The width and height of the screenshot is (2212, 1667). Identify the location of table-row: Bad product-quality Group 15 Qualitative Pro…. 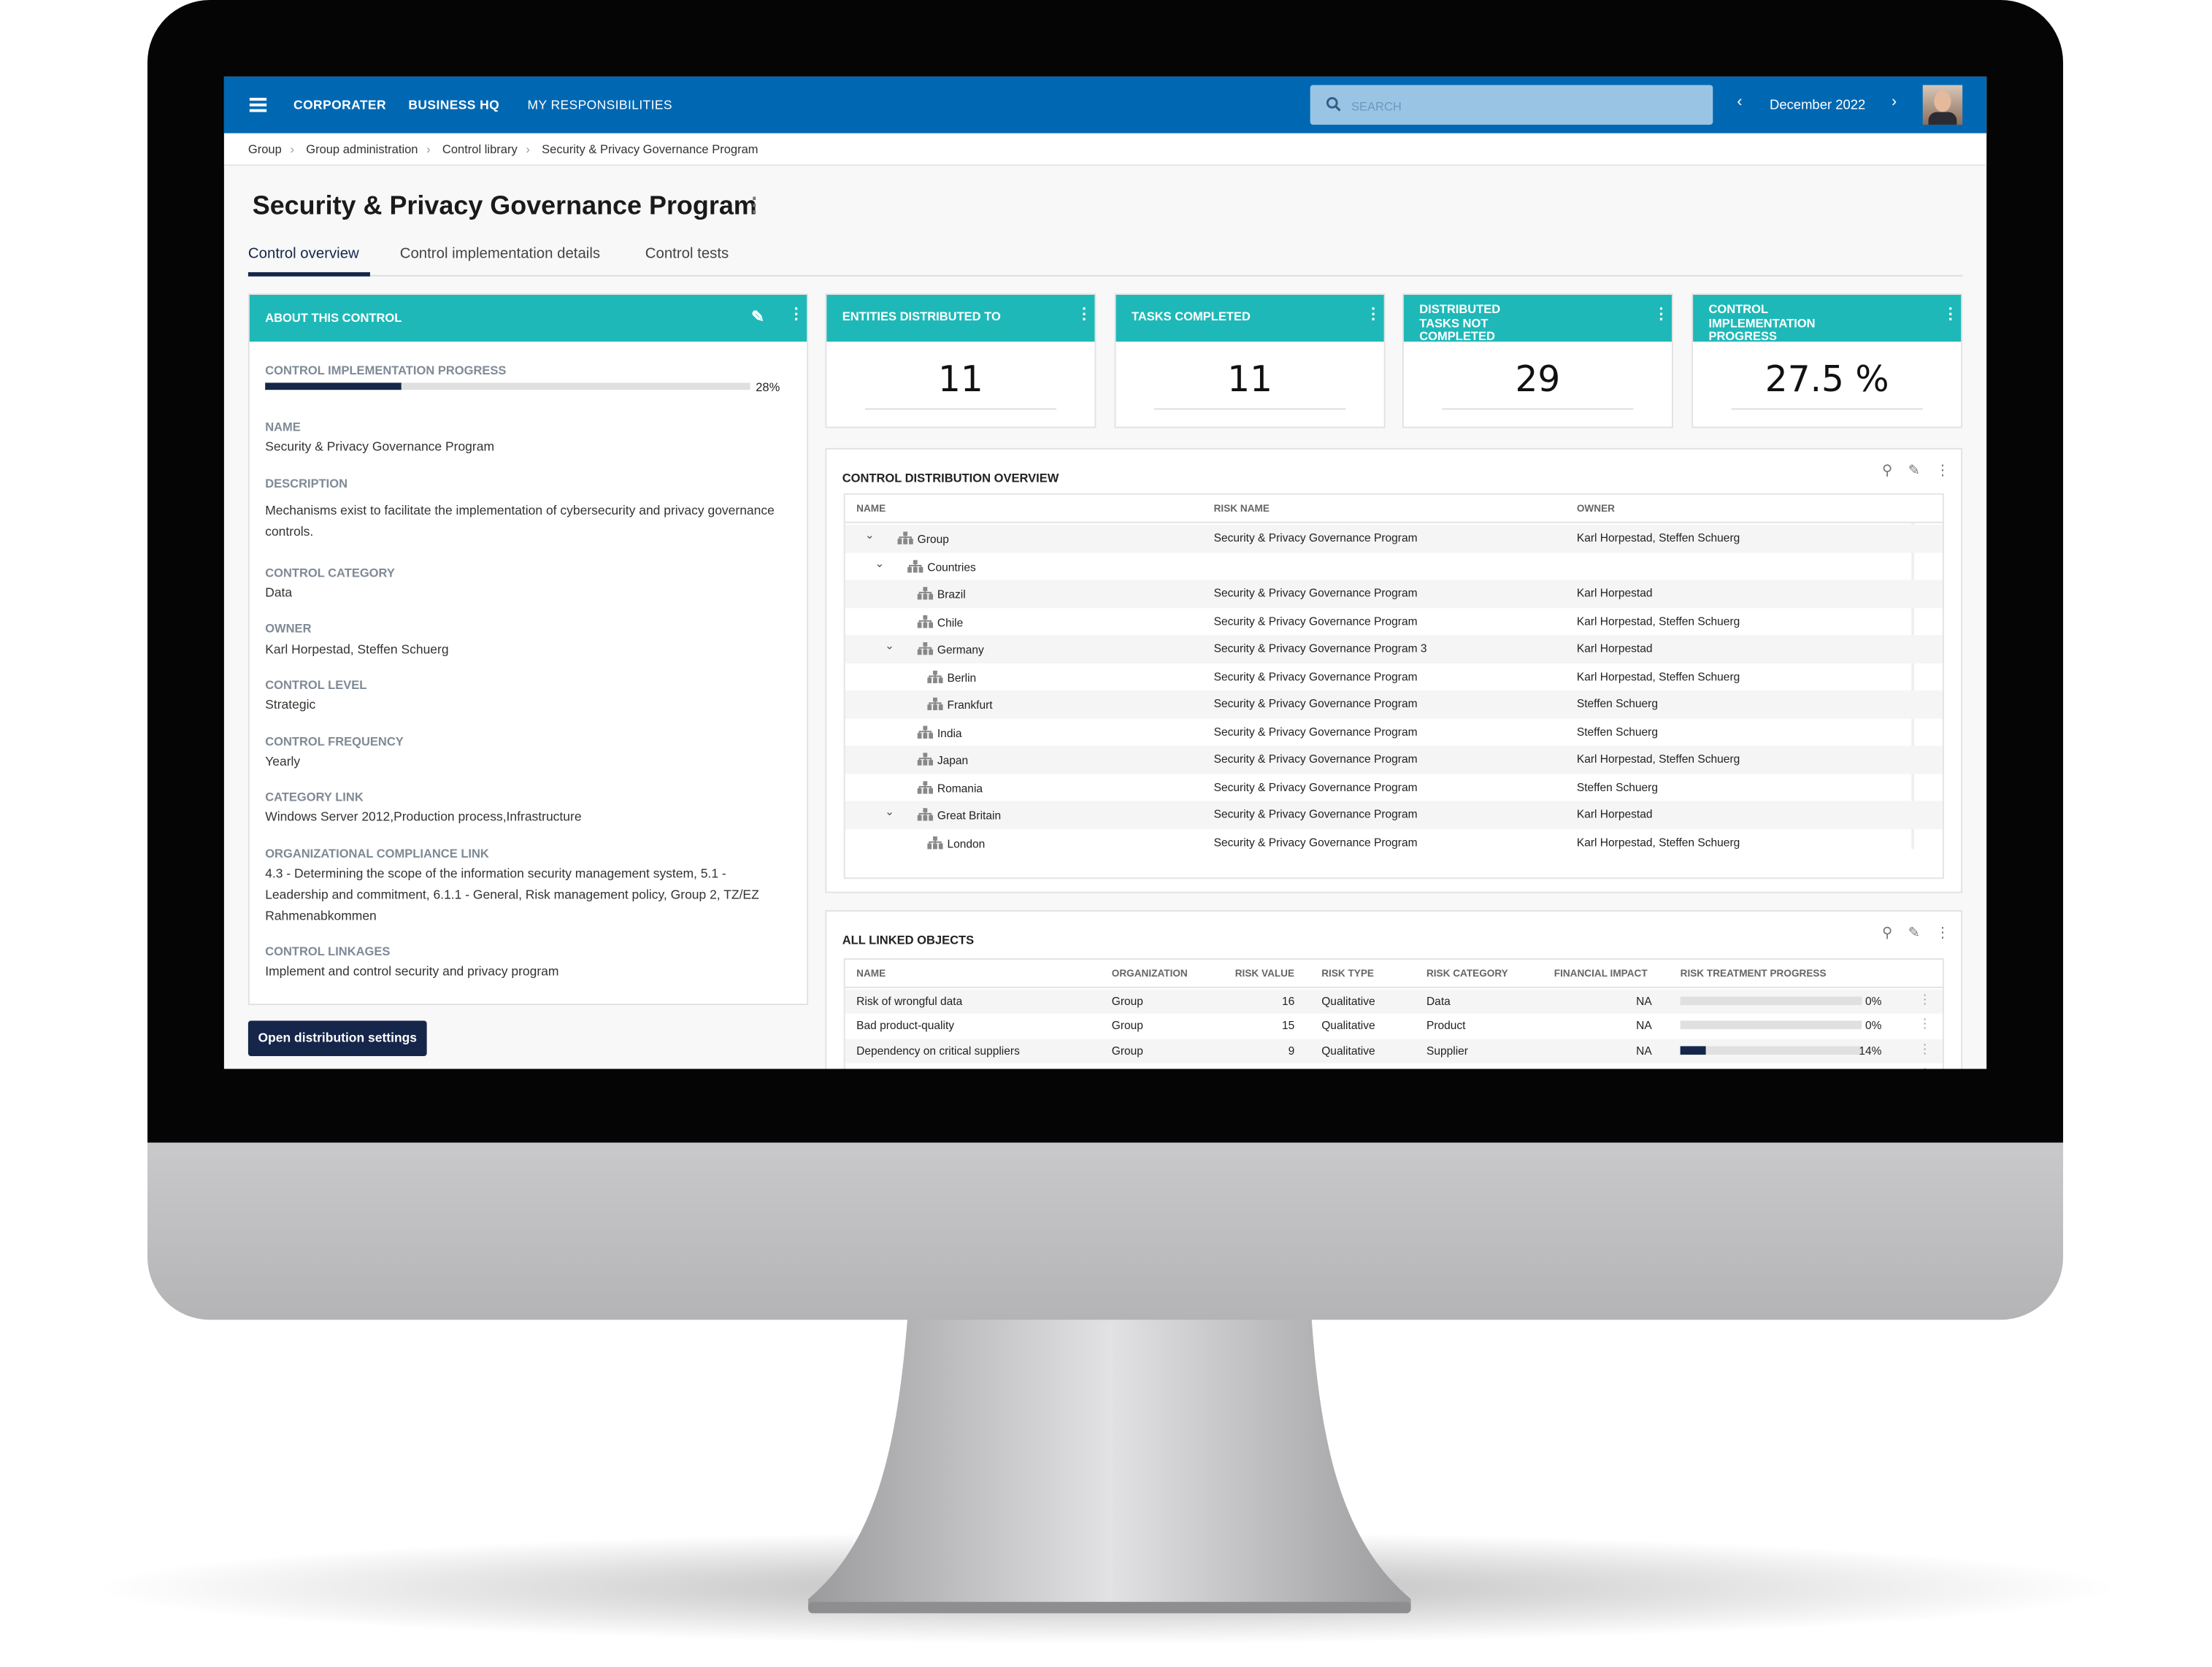
(1394, 1026).